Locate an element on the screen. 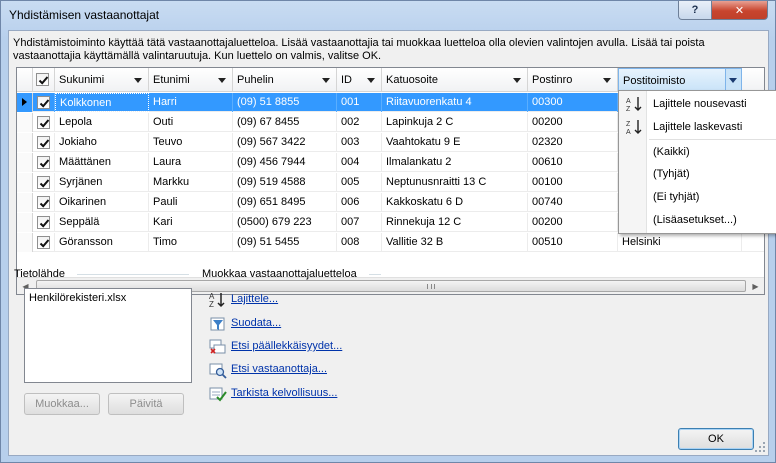  title-bar: Yhdistämisen vastaanottajat ? ✕ is located at coordinates (388, 15).